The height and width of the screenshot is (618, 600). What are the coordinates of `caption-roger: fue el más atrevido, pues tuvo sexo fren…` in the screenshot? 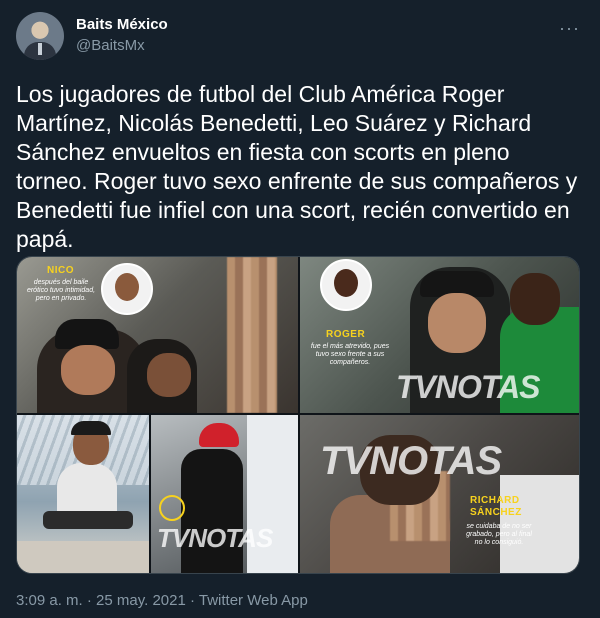 It's located at (350, 354).